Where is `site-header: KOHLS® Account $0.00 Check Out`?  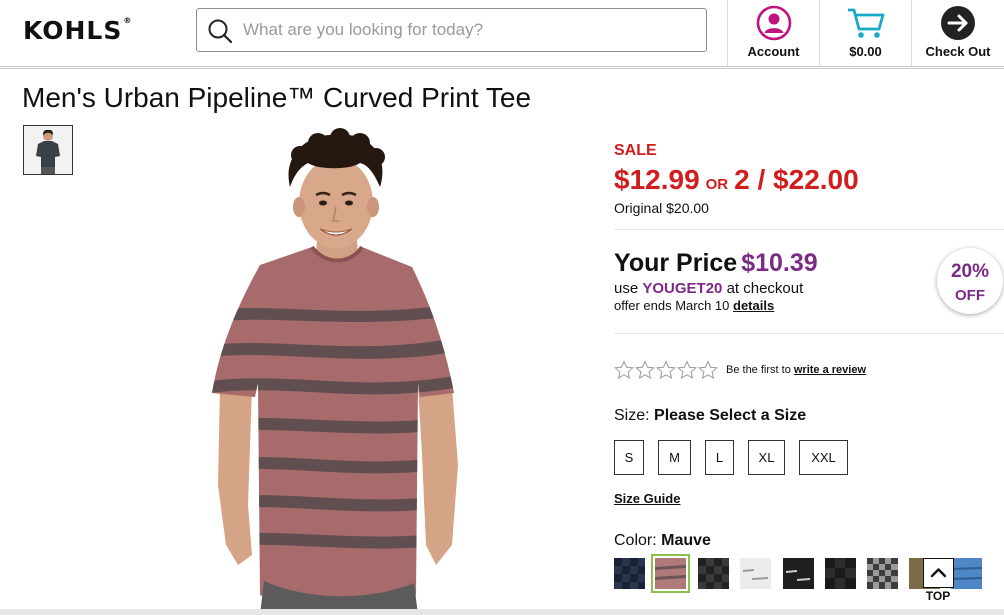 site-header: KOHLS® Account $0.00 Check Out is located at coordinates (502, 33).